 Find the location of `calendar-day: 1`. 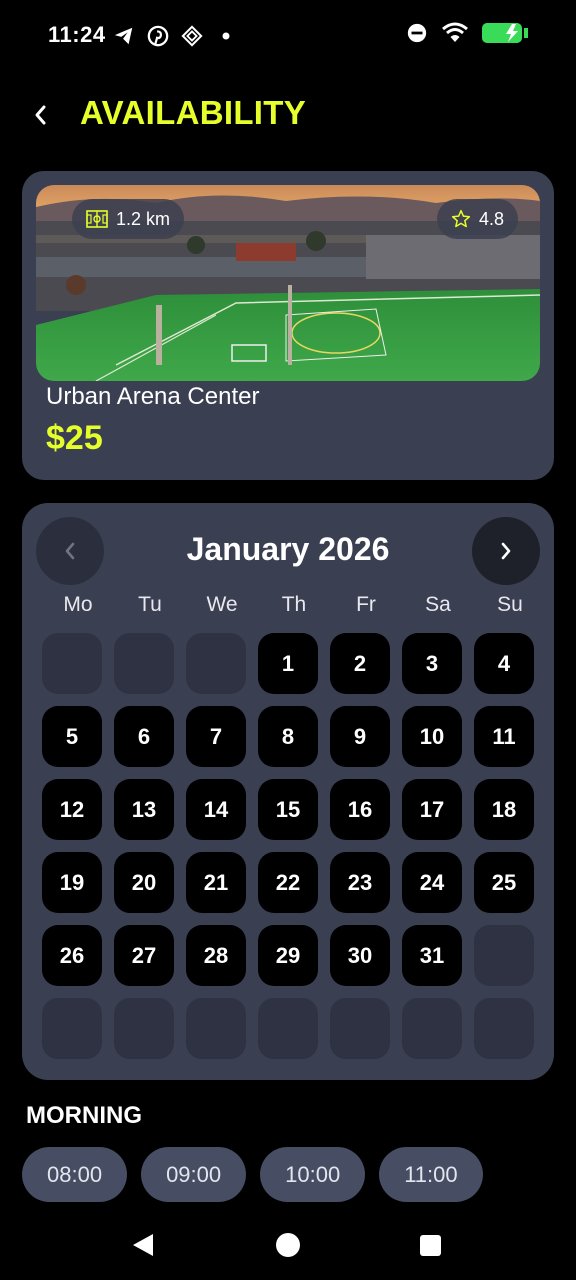

calendar-day: 1 is located at coordinates (288, 663).